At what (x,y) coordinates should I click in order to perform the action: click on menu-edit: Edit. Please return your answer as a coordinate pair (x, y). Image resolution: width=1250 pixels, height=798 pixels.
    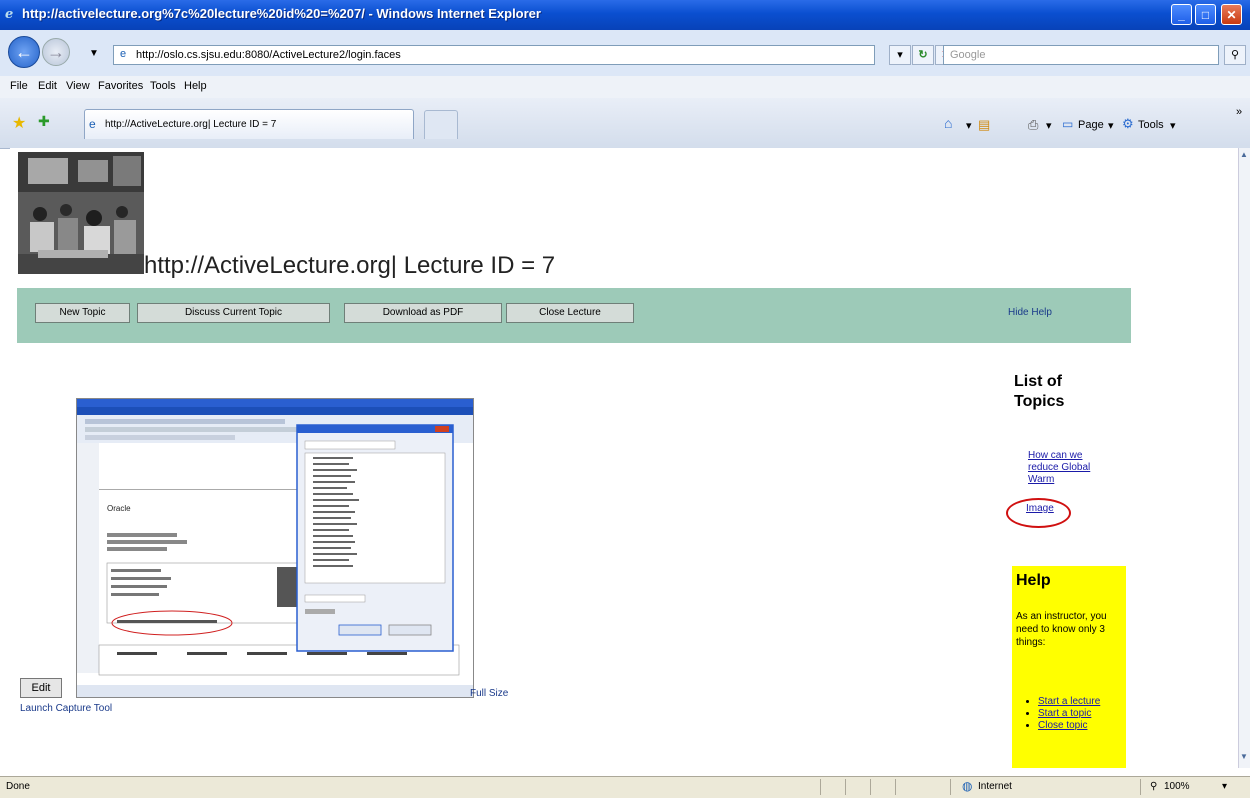
    Looking at the image, I should click on (47, 86).